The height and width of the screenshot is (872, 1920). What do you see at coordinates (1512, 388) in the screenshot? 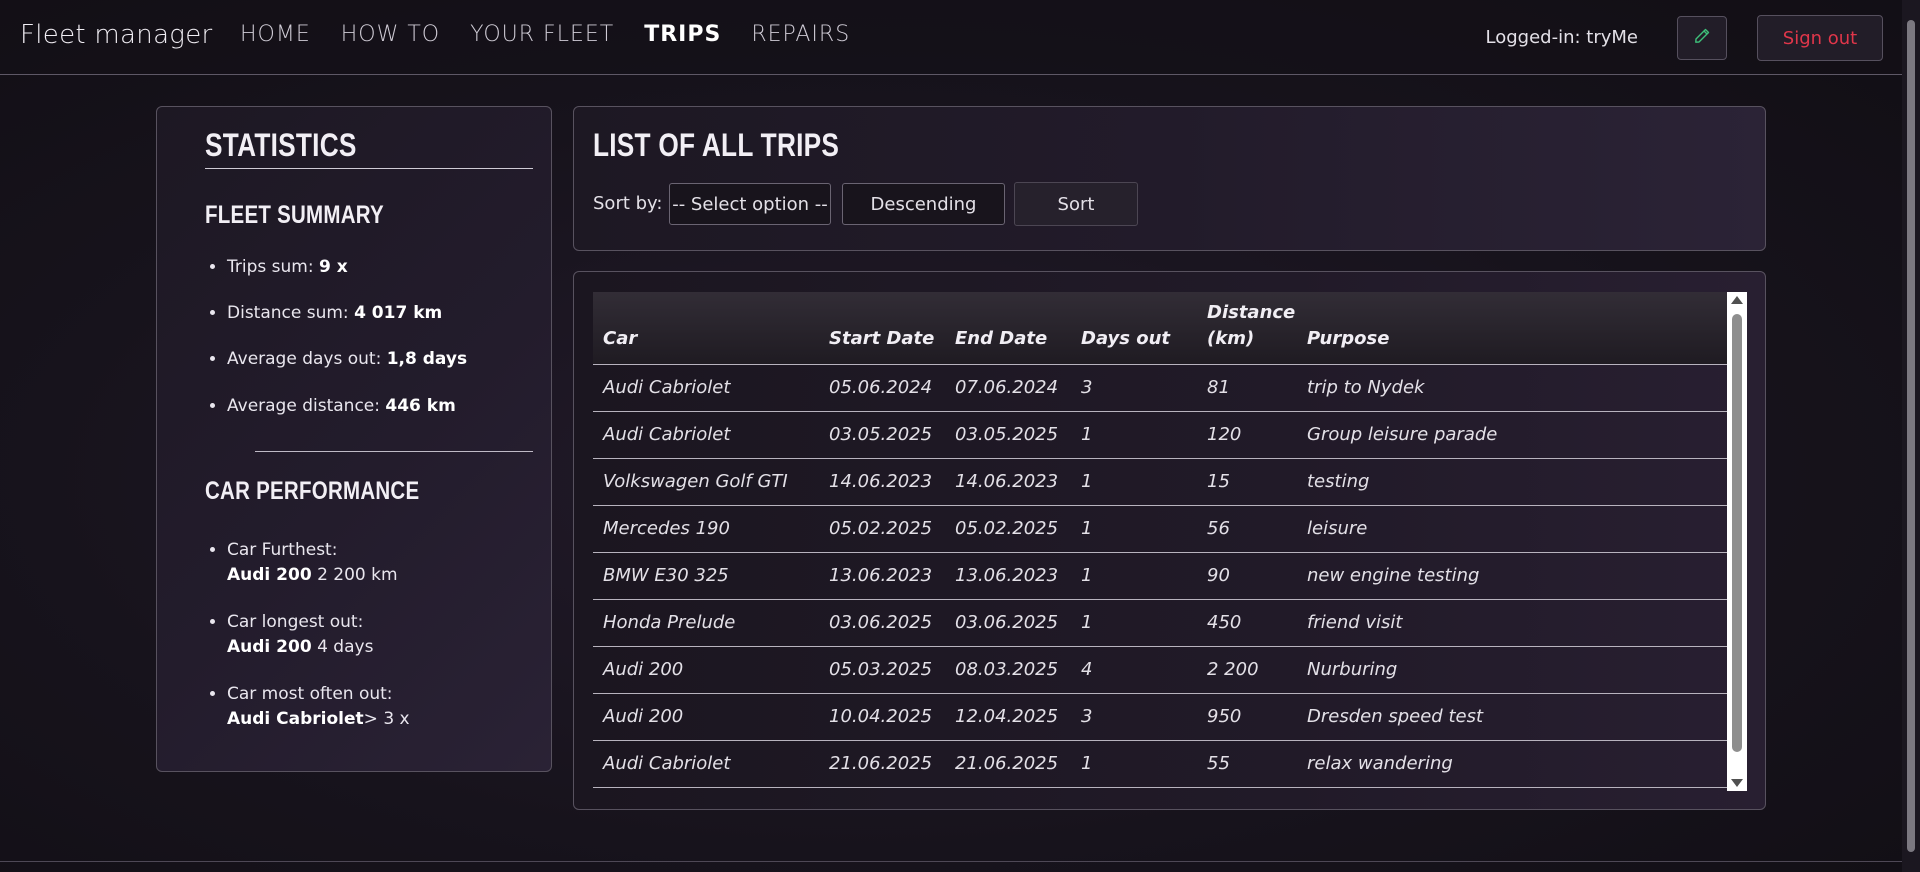
I see `cell-purpose: trip to Nydek` at bounding box center [1512, 388].